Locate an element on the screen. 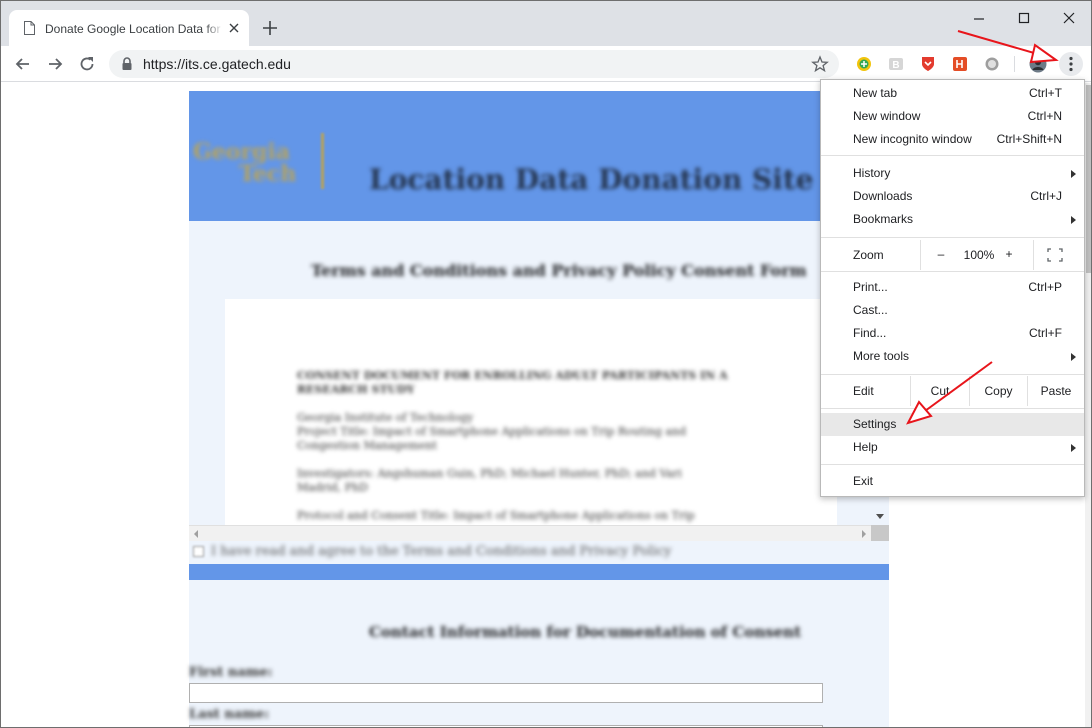 Image resolution: width=1092 pixels, height=728 pixels. extension-green-circle-icon is located at coordinates (864, 64).